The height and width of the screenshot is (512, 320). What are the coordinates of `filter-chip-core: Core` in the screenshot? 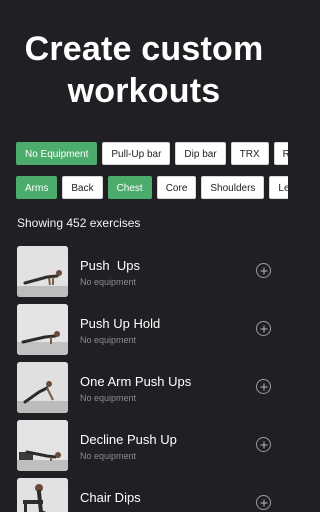 It's located at (176, 187).